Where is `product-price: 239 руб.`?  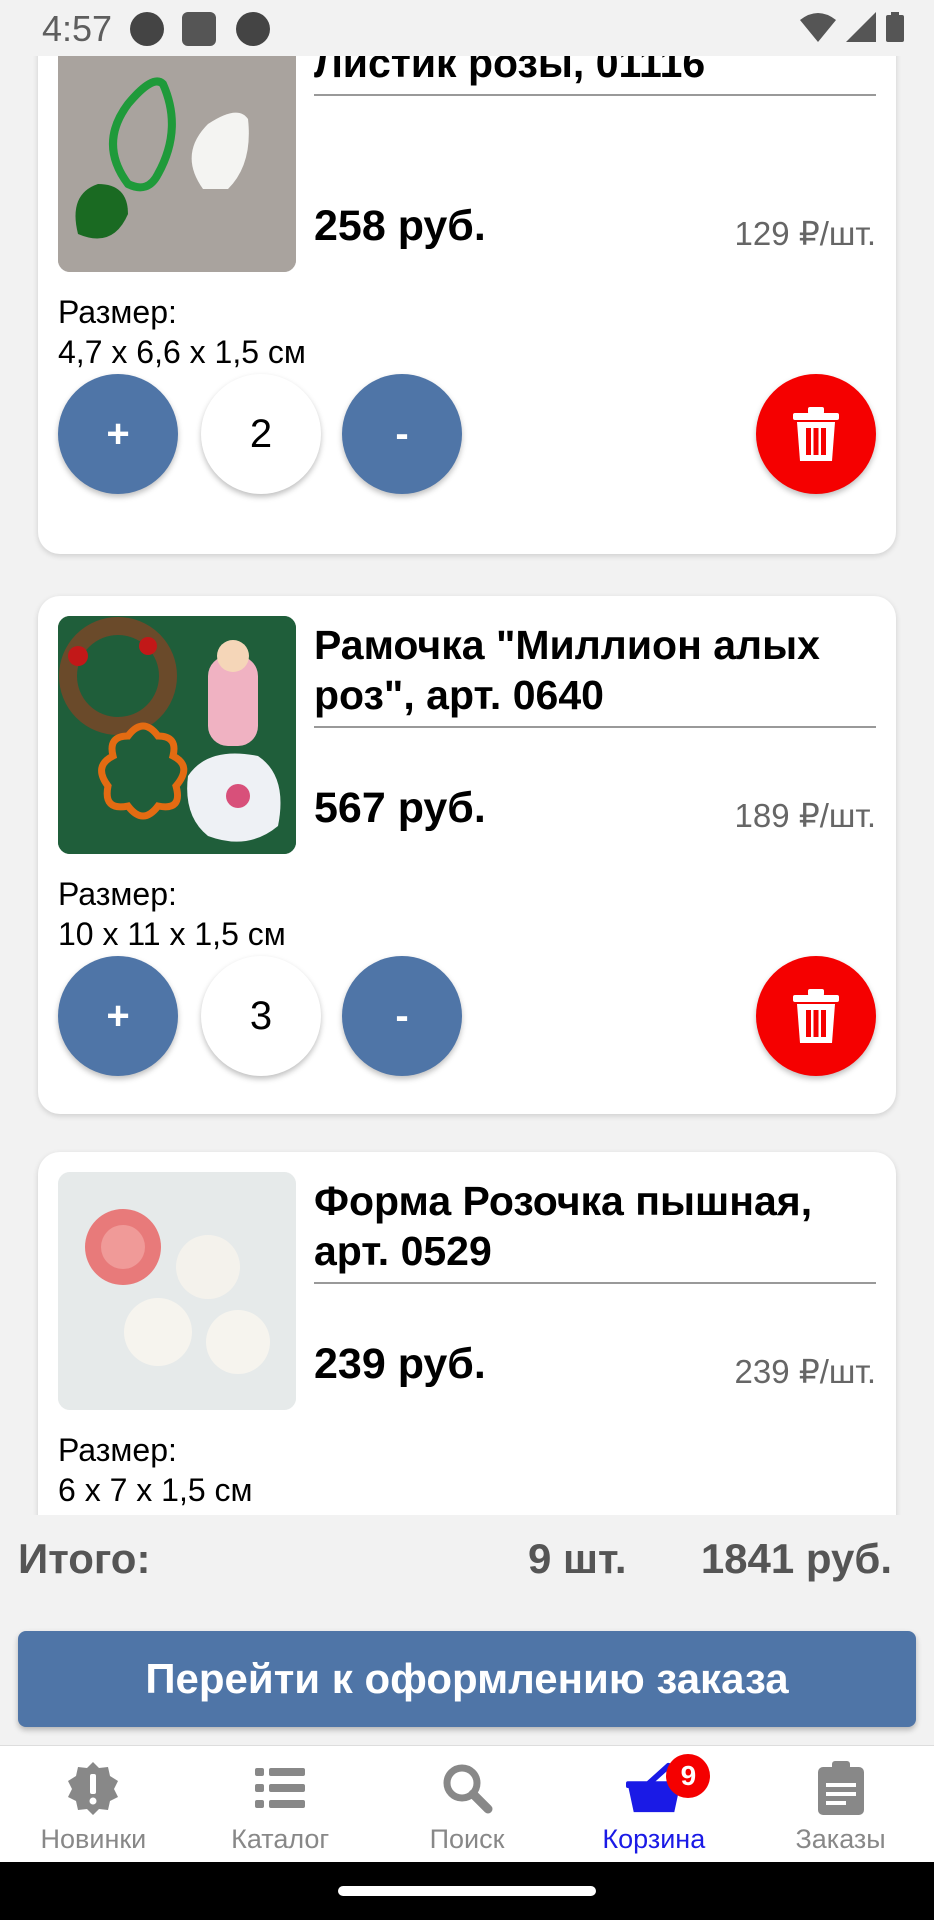
product-price: 239 руб. is located at coordinates (400, 1364).